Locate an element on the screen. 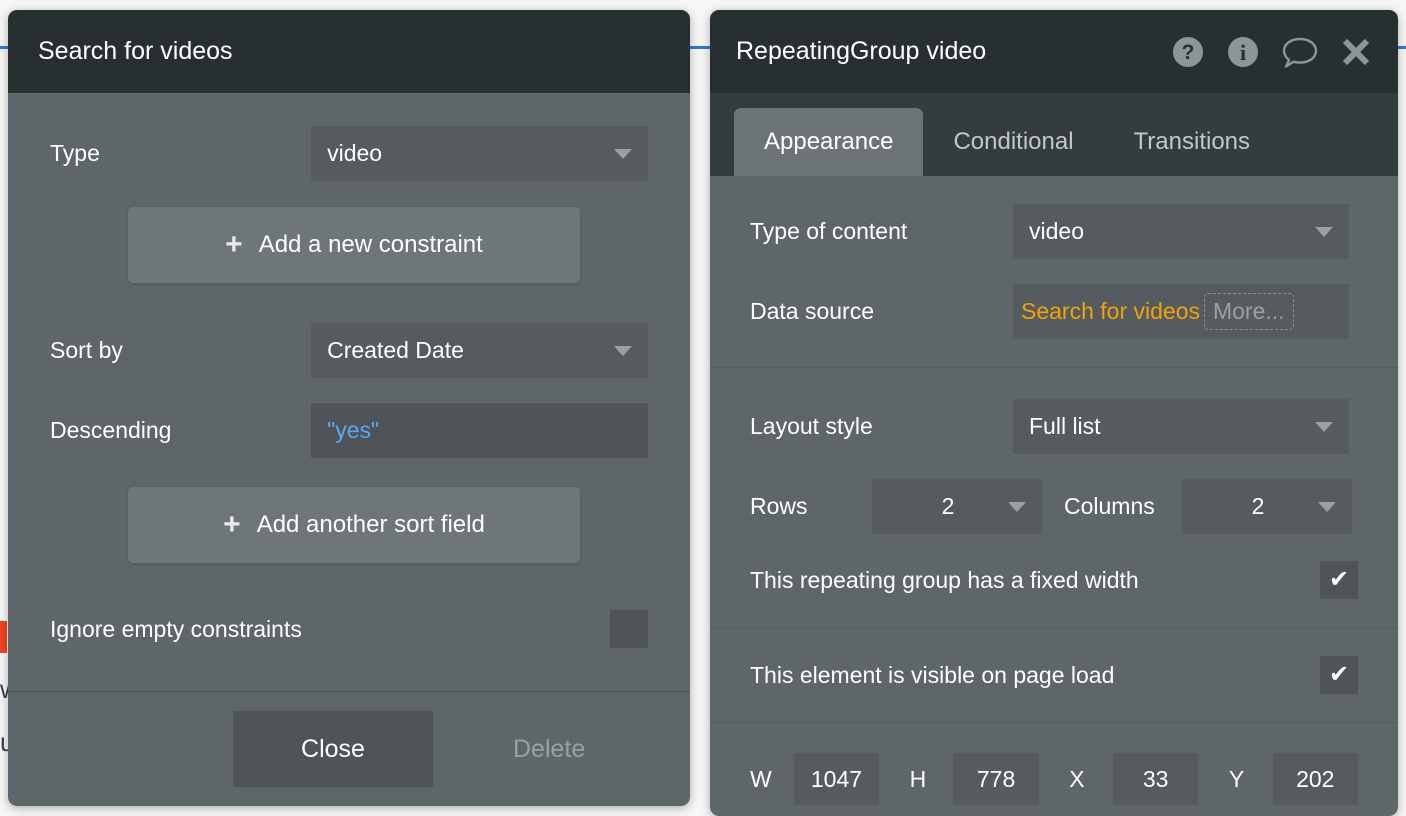 The image size is (1406, 816). ignore-empty-constraints-row: Ignore empty constraints is located at coordinates (349, 629).